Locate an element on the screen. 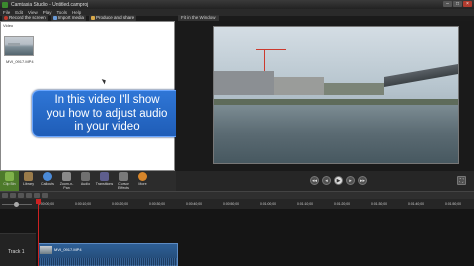  tab-callouts: Callouts is located at coordinates (47, 181).